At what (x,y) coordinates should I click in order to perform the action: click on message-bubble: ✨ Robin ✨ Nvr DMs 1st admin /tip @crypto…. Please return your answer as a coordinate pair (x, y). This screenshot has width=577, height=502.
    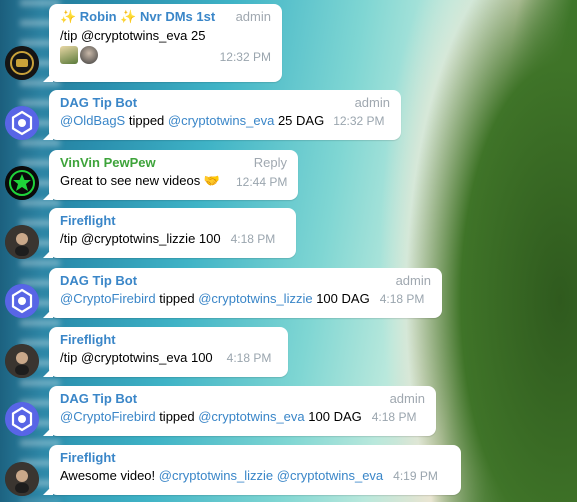
    Looking at the image, I should click on (165, 43).